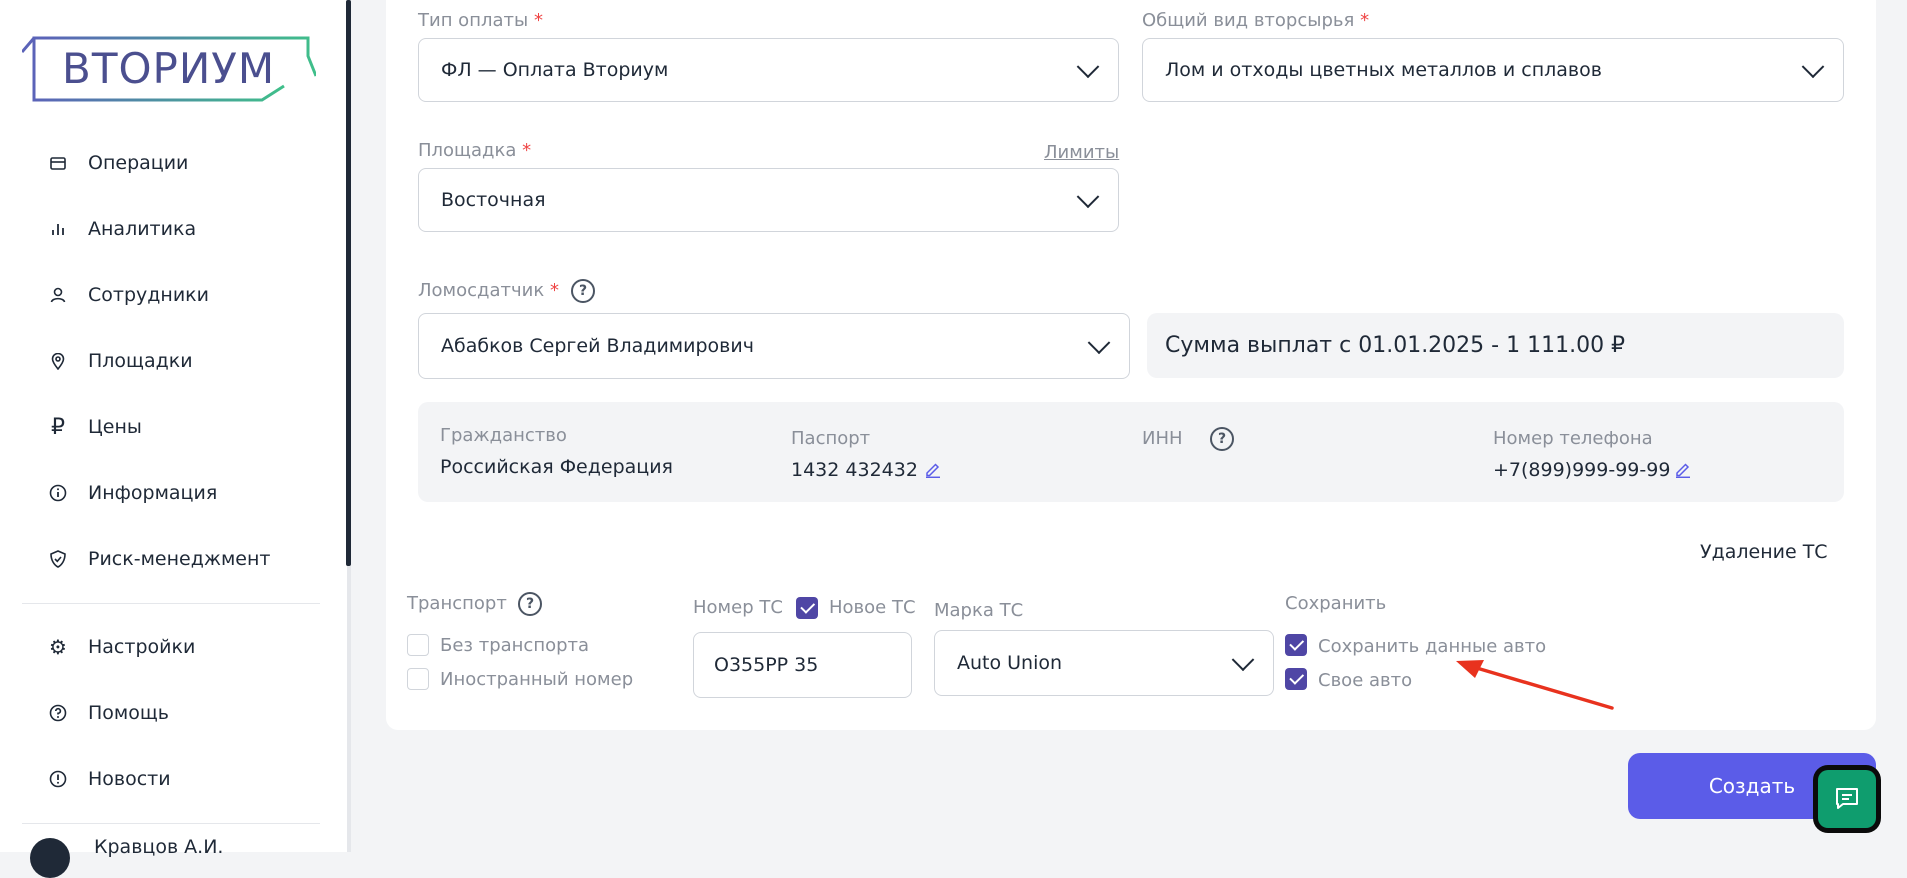  Describe the element at coordinates (768, 70) in the screenshot. I see `payment-type-select: ФЛ — Оплата Вториум` at that location.